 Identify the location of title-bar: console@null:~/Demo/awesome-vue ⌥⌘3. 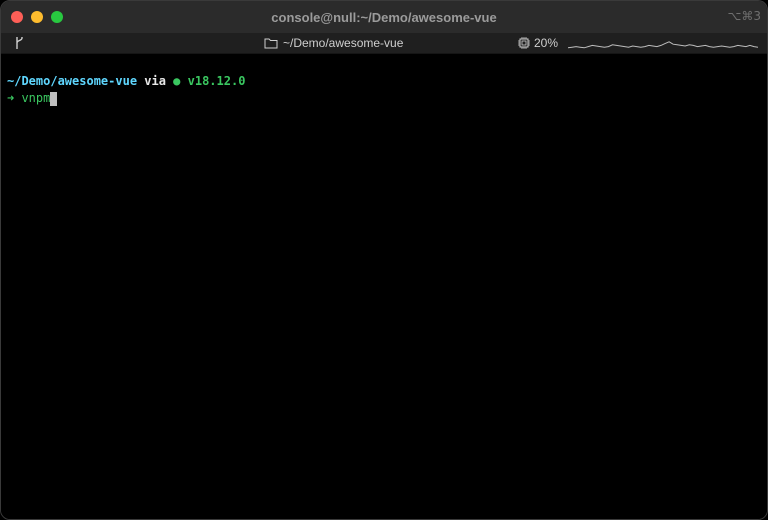
(384, 17).